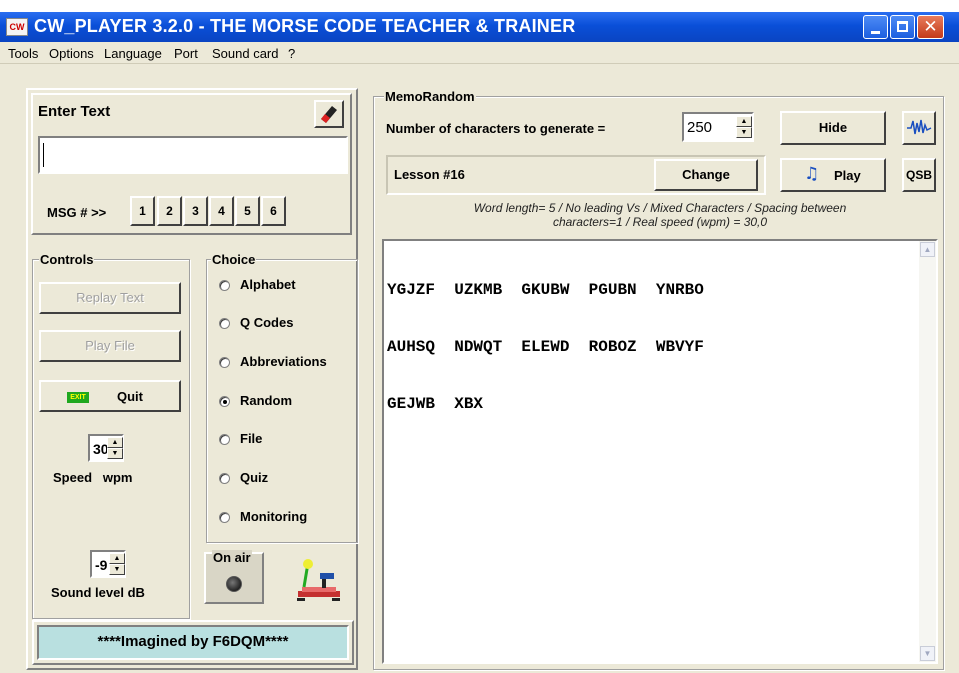 This screenshot has width=959, height=673. What do you see at coordinates (919, 175) in the screenshot?
I see `qsb-button: QSB` at bounding box center [919, 175].